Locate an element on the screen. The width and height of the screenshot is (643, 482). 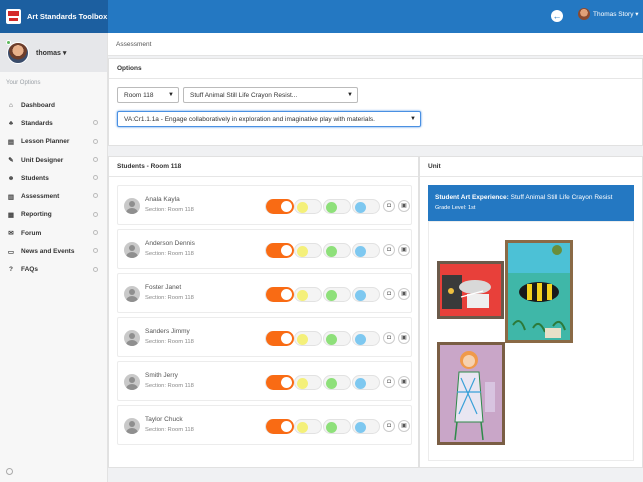
app-title: Art Standards Toolbox is located at coordinates (67, 16).